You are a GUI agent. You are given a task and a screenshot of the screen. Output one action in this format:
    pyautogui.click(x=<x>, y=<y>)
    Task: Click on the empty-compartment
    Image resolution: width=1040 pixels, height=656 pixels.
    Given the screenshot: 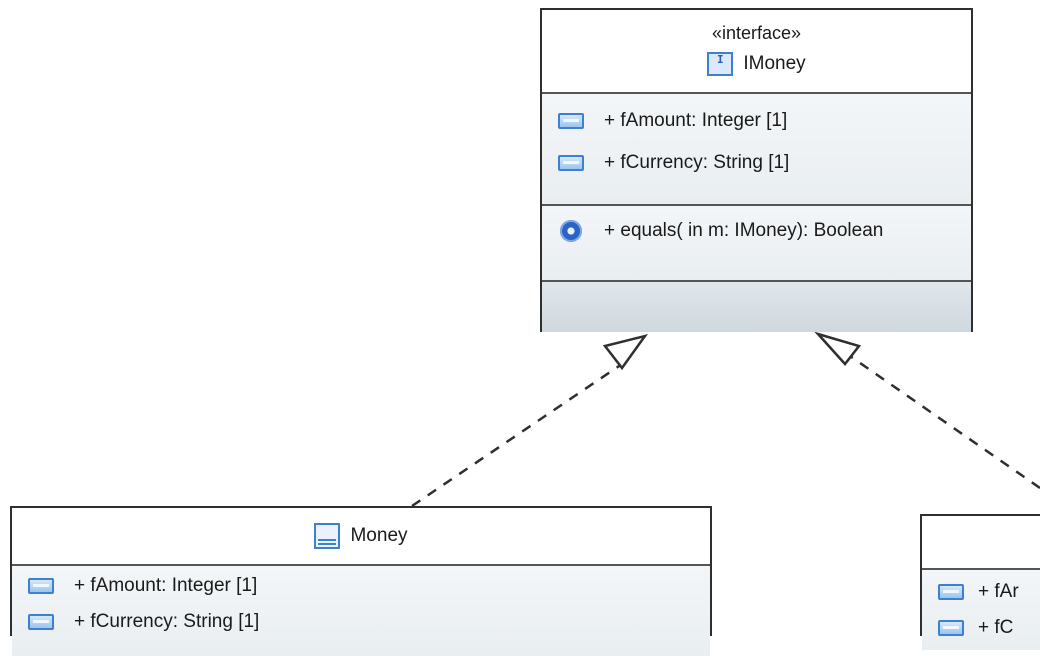 What is the action you would take?
    pyautogui.click(x=756, y=307)
    